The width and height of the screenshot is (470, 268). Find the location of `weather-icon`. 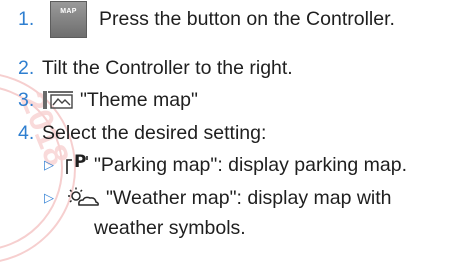

weather-icon is located at coordinates (83, 196).